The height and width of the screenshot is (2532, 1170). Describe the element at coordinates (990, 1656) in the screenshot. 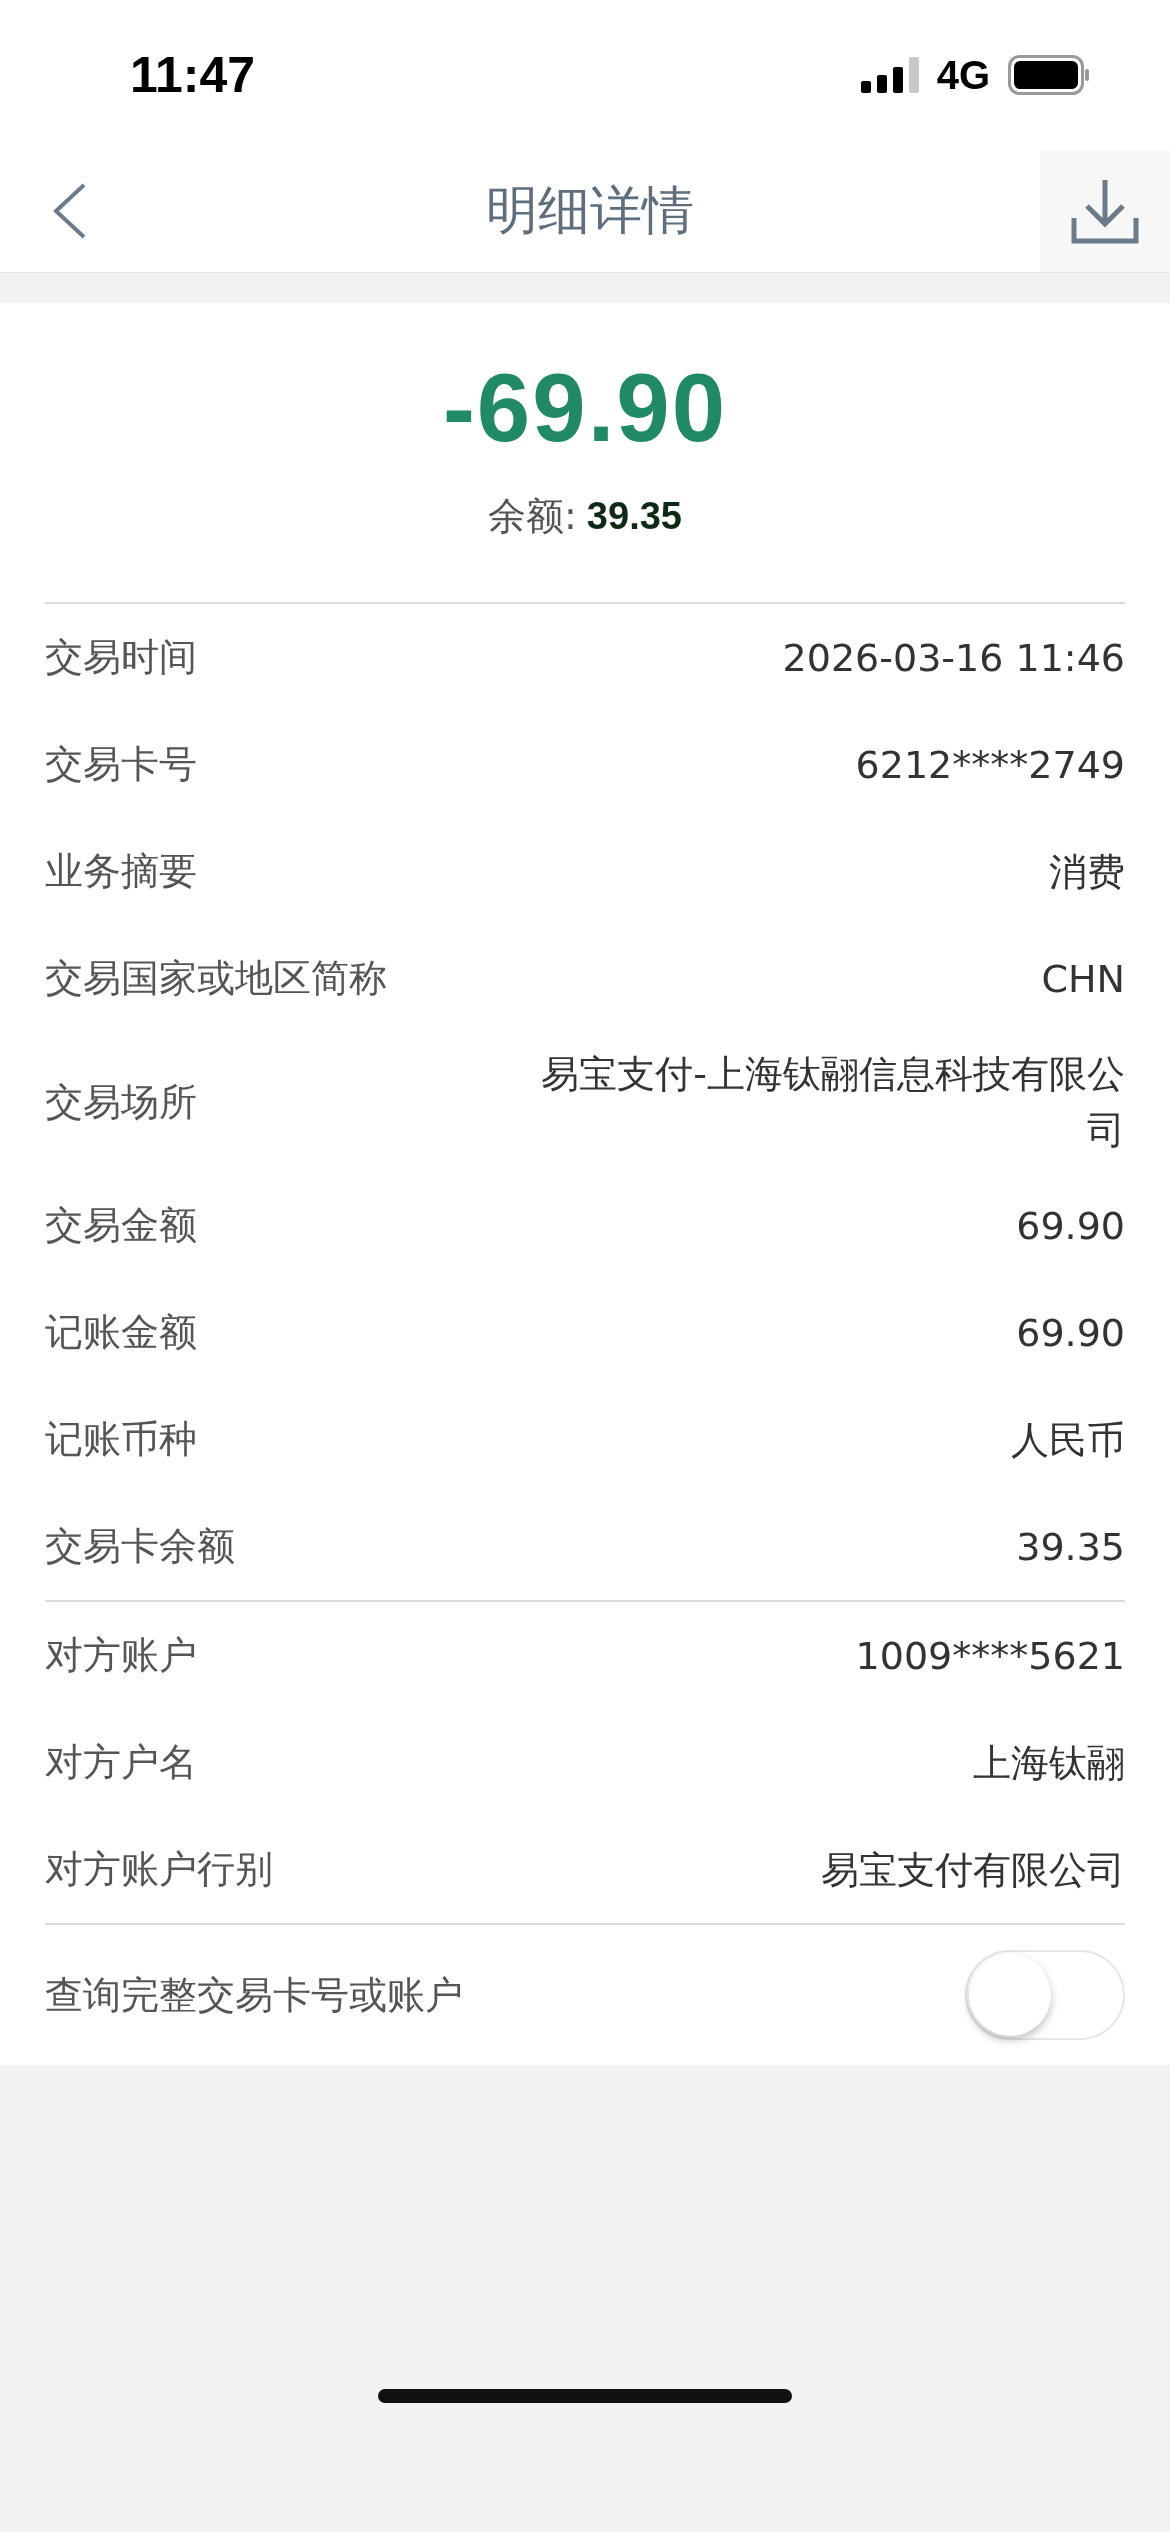

I see `detail-value: 1009****5621` at that location.